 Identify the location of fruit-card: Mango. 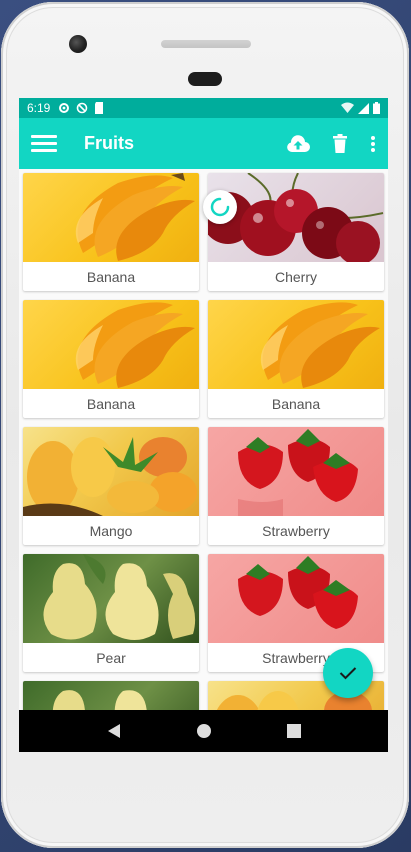
(111, 486).